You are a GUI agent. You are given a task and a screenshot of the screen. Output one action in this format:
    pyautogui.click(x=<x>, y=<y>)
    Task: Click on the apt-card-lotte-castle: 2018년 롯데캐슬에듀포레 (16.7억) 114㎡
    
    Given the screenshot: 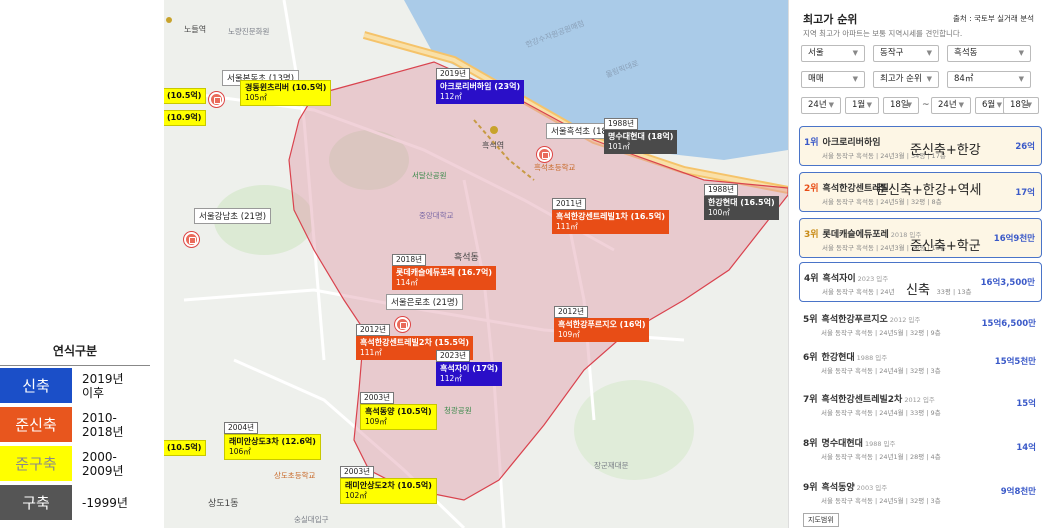 What is the action you would take?
    pyautogui.click(x=444, y=272)
    